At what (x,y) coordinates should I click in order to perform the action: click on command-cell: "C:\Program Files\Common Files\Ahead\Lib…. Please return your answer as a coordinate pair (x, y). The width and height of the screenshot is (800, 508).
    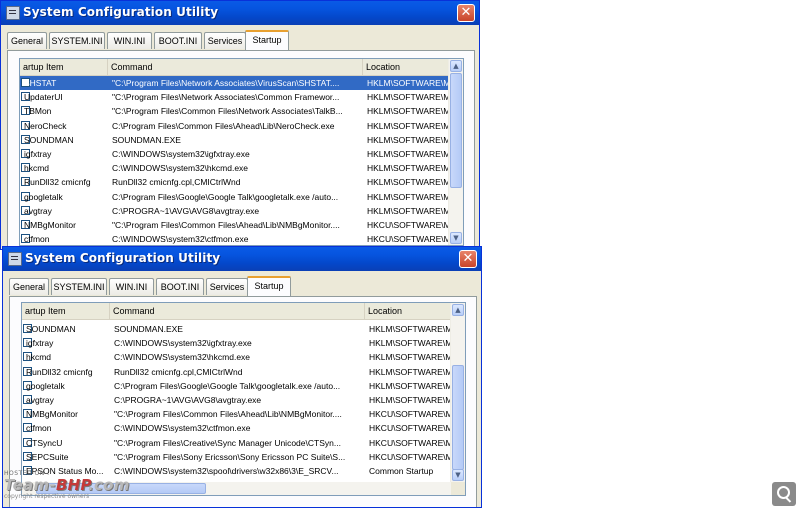
    Looking at the image, I should click on (228, 414).